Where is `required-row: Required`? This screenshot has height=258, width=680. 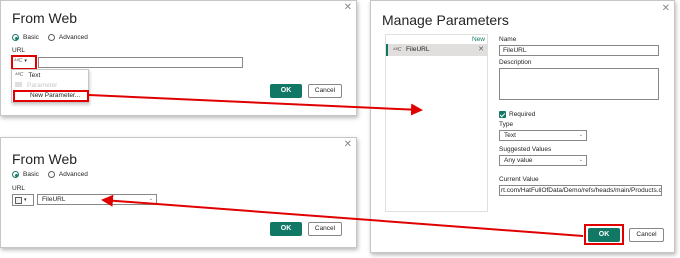
required-row: Required is located at coordinates (517, 114).